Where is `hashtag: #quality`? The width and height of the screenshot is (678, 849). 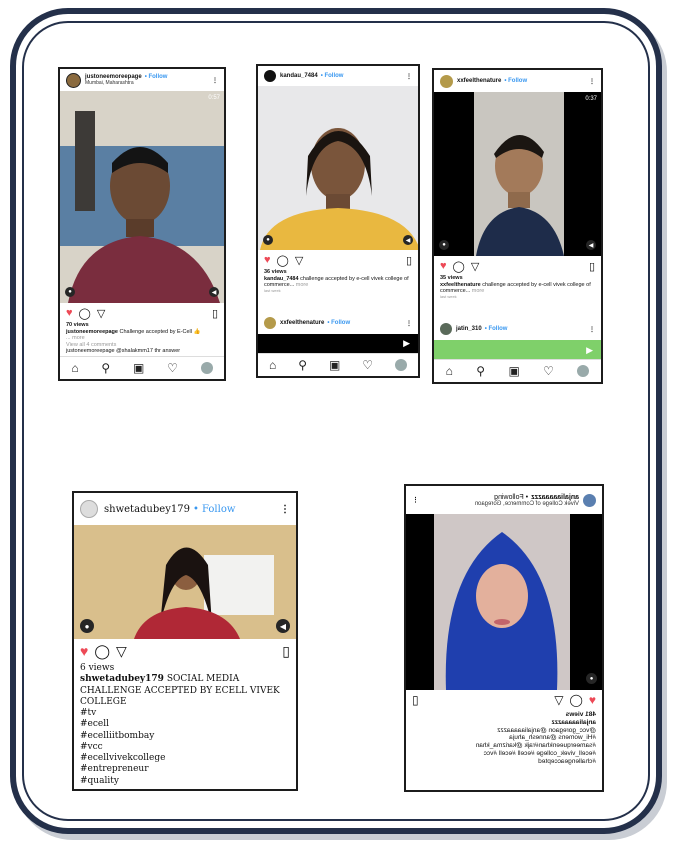
hashtag: #quality is located at coordinates (185, 781).